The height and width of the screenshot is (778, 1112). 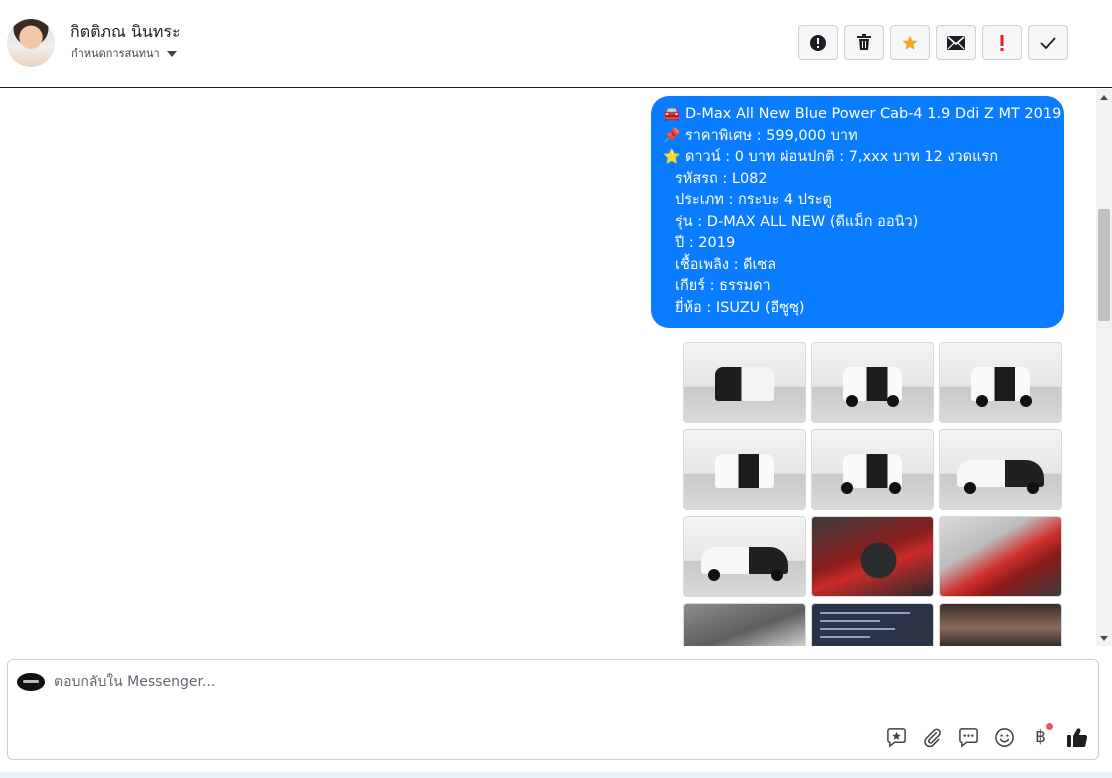 I want to click on mark-unread-button, so click(x=956, y=42).